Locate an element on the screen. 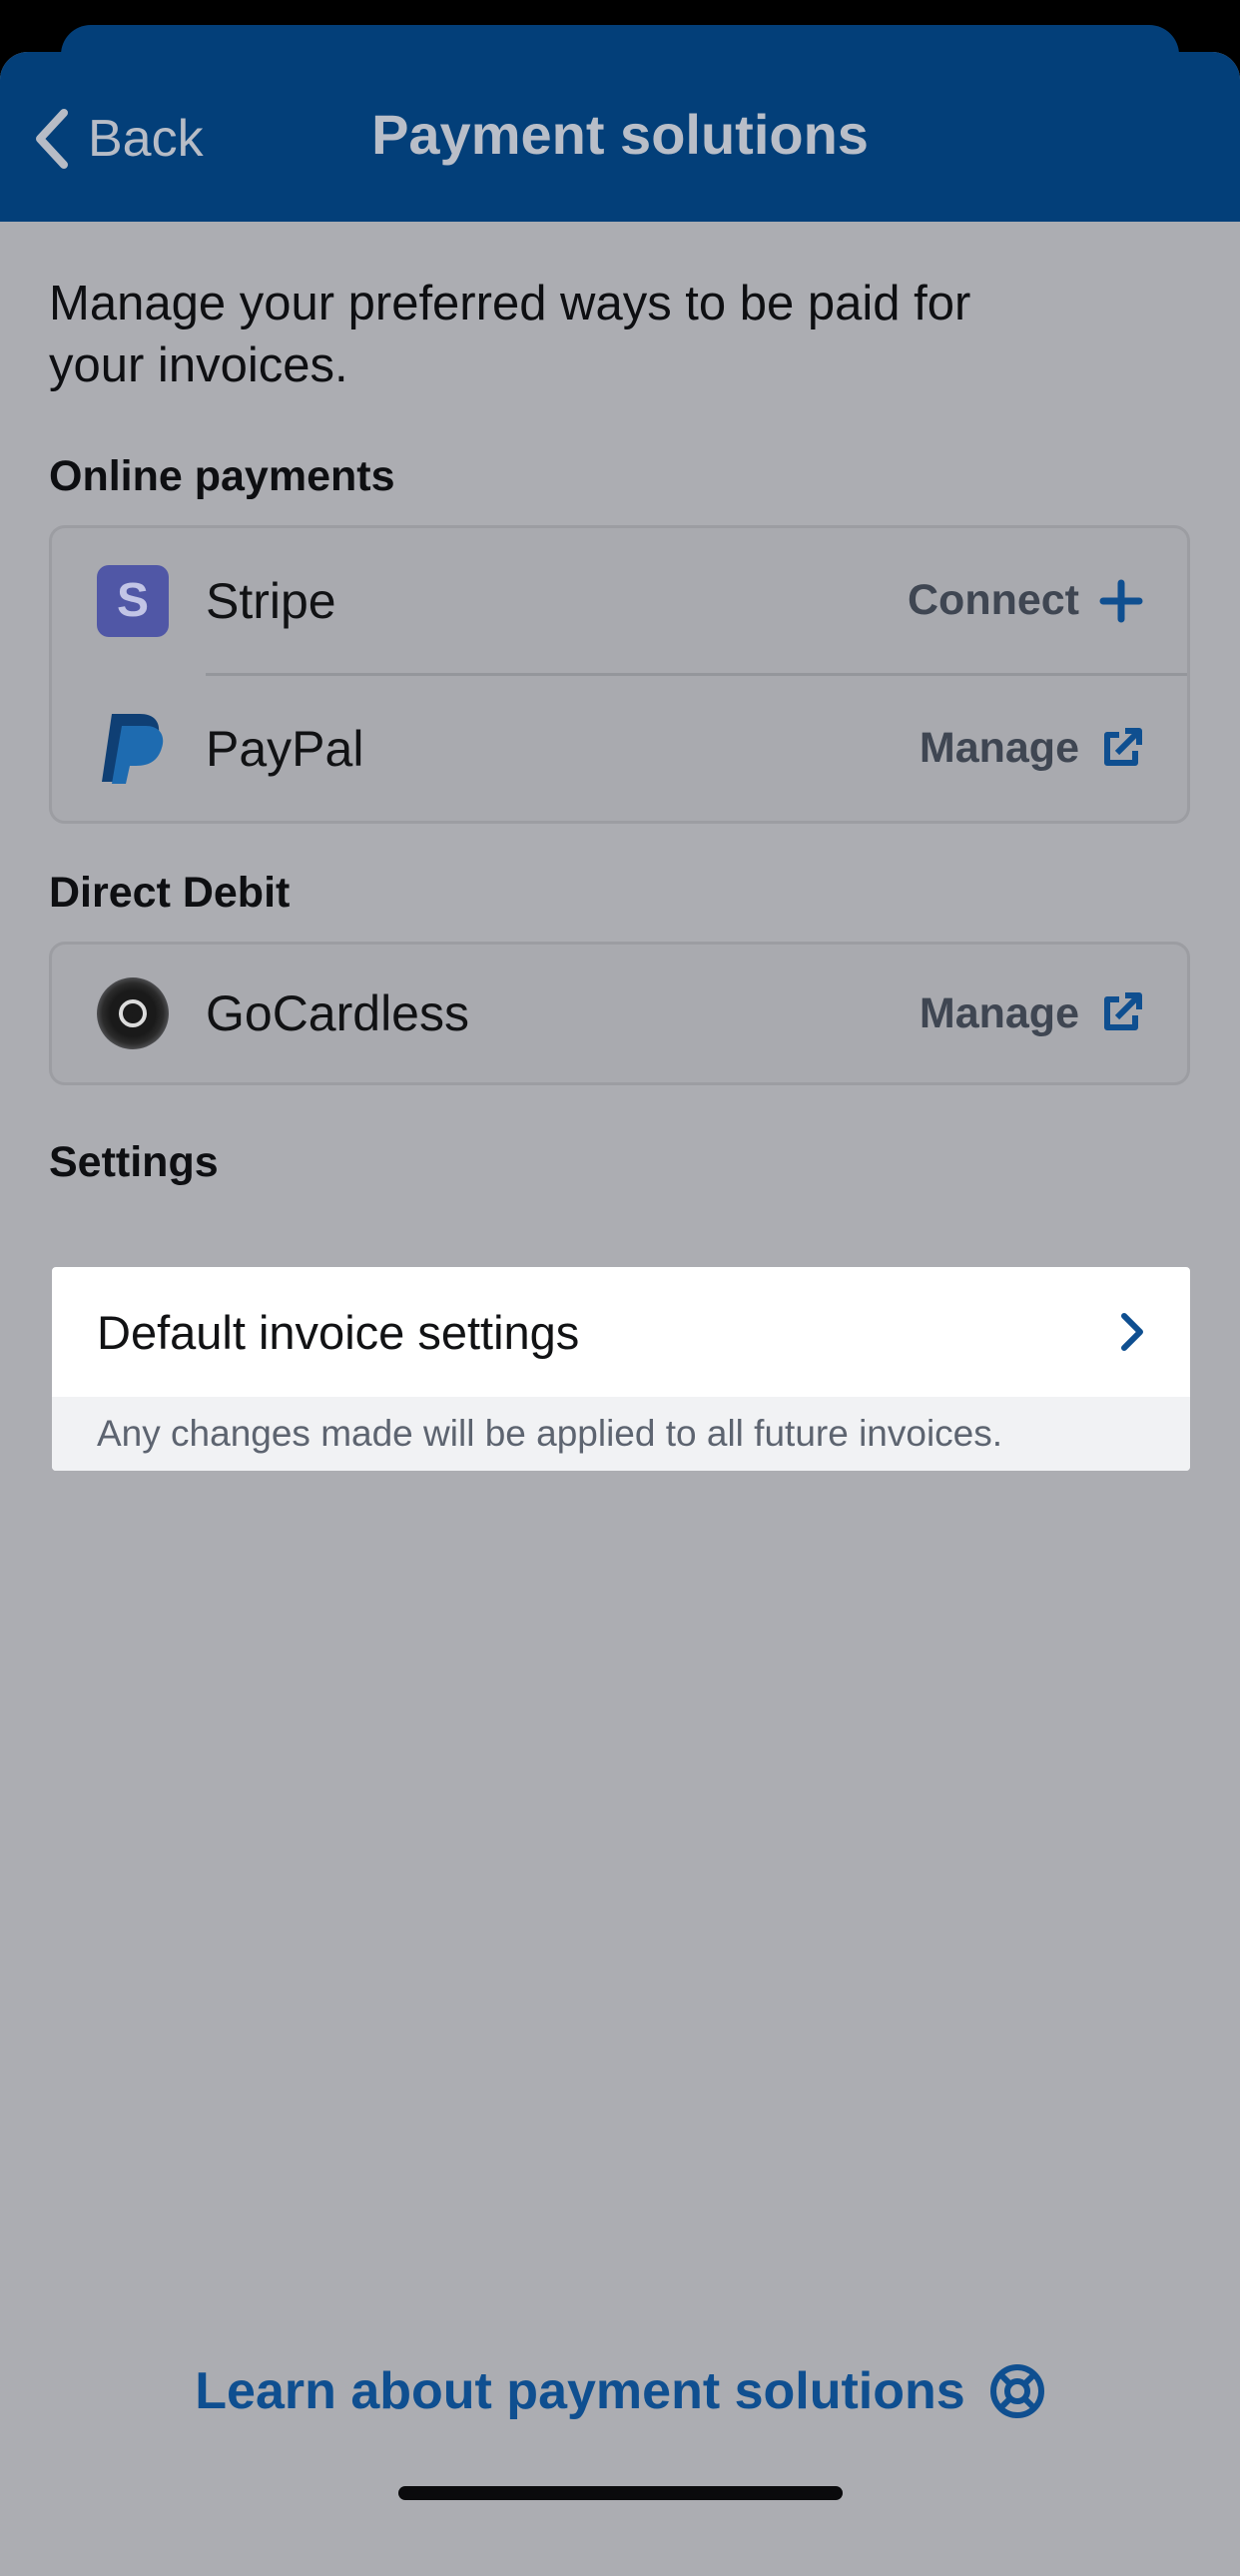 This screenshot has width=1240, height=2576. paypal-name: PayPal is located at coordinates (285, 748).